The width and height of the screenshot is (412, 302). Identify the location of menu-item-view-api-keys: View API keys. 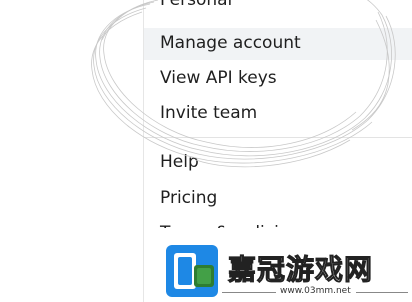
(218, 78).